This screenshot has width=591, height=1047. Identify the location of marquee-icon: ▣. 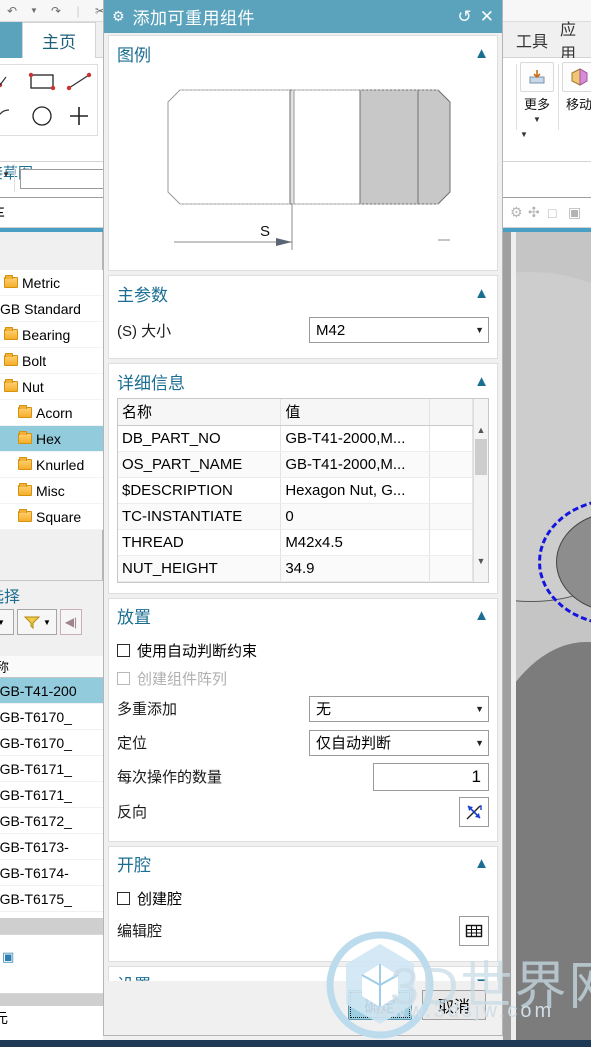
(574, 212).